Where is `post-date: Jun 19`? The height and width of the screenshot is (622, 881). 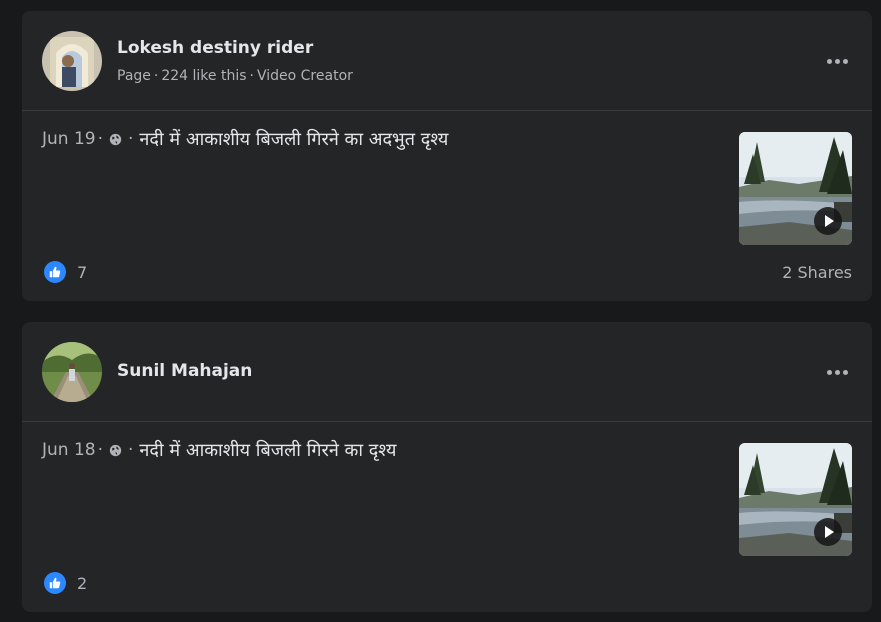 post-date: Jun 19 is located at coordinates (69, 139).